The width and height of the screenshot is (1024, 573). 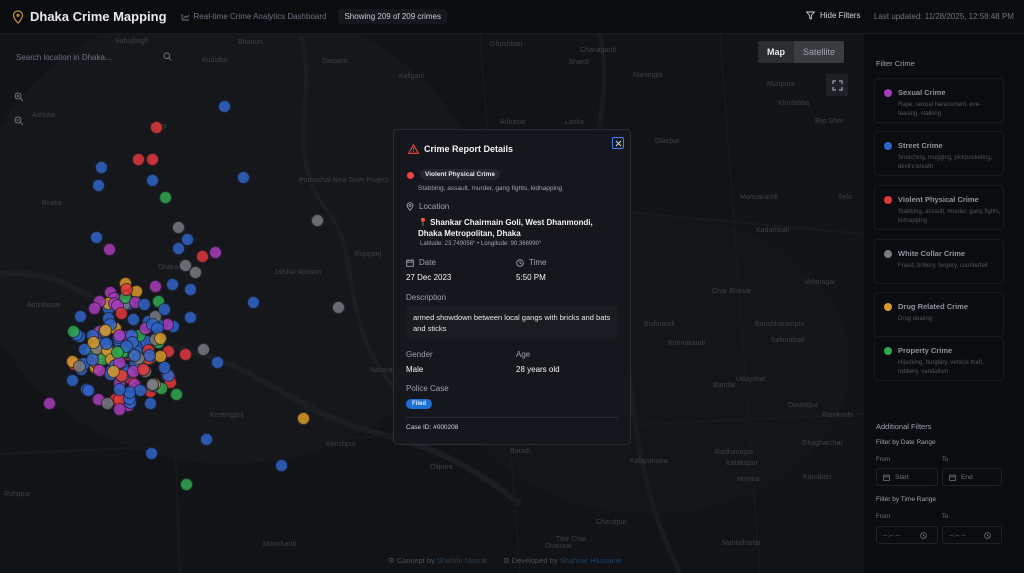 What do you see at coordinates (558, 546) in the screenshot?
I see `place-label: Dhamrai` at bounding box center [558, 546].